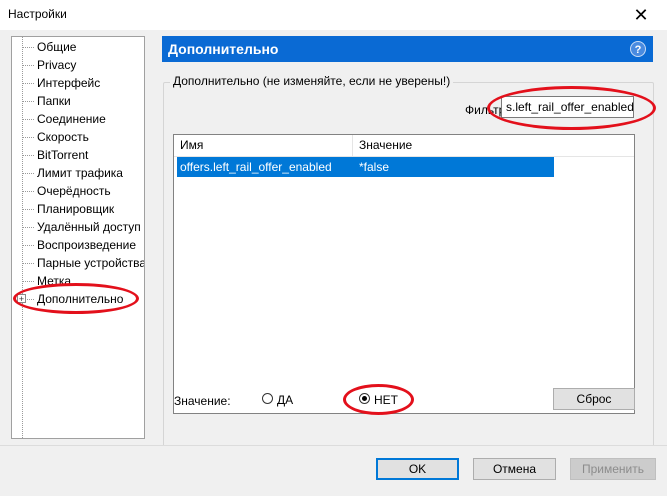 The width and height of the screenshot is (667, 496). I want to click on tree-item-label: Удалённый доступ, so click(89, 227).